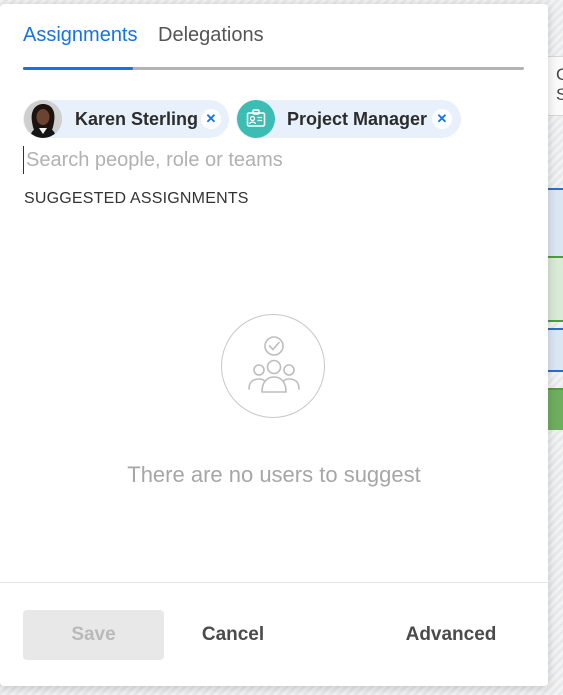  What do you see at coordinates (93, 635) in the screenshot?
I see `save-button: Save` at bounding box center [93, 635].